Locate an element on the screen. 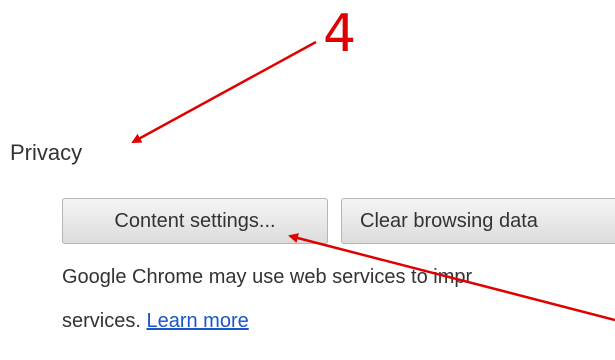 This screenshot has height=360, width=615. privacy-description-services-text: services. is located at coordinates (101, 321).